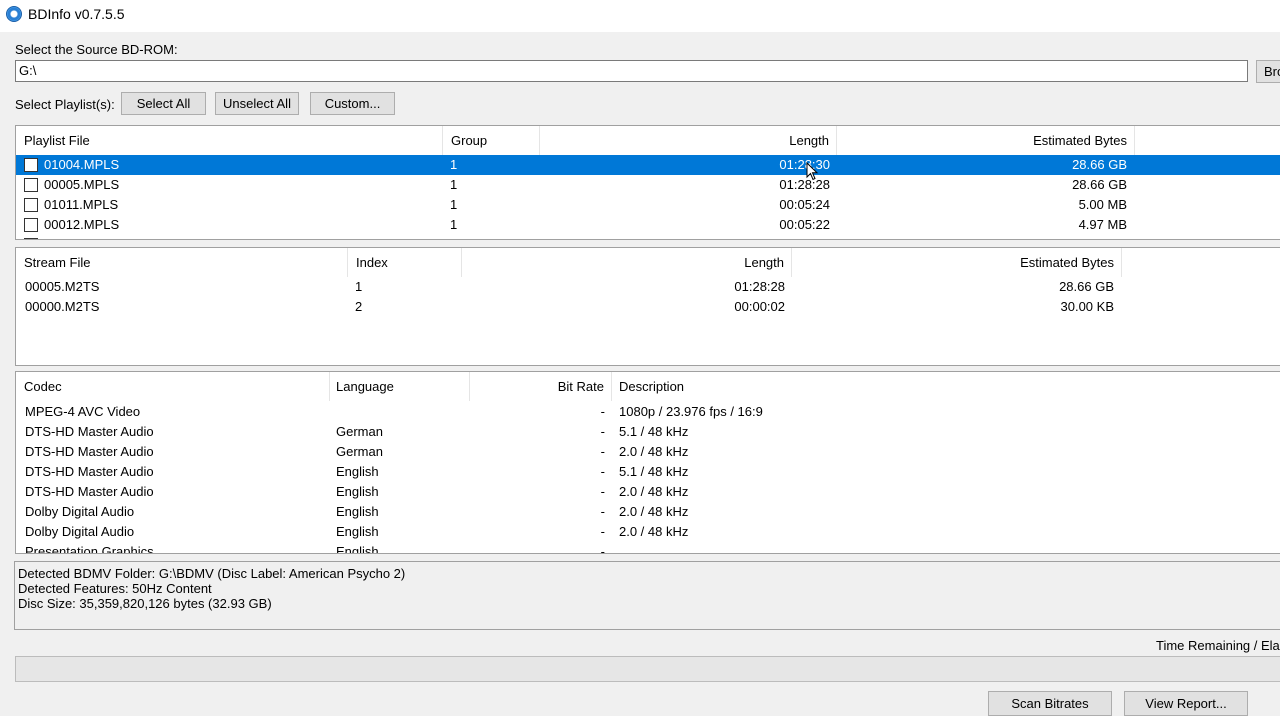 The image size is (1280, 716). Describe the element at coordinates (400, 386) in the screenshot. I see `col-language: Language` at that location.